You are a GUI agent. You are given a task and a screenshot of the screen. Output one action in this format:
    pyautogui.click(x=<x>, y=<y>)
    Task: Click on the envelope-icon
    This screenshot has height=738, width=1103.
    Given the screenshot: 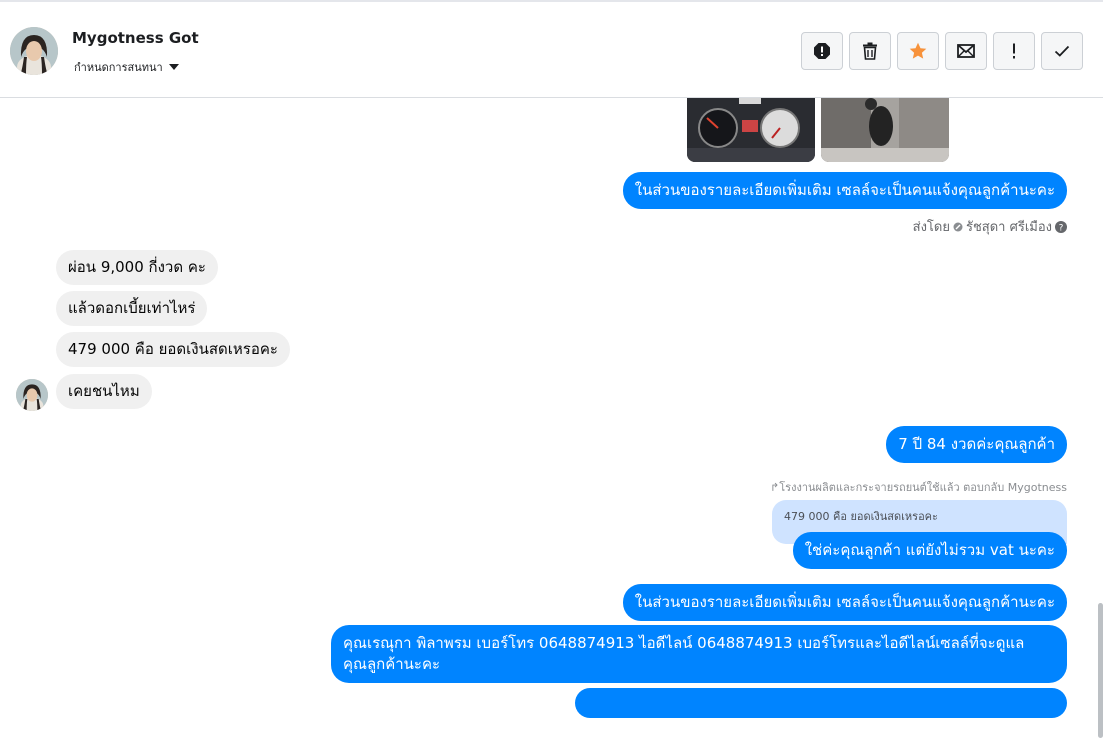 What is the action you would take?
    pyautogui.click(x=966, y=51)
    